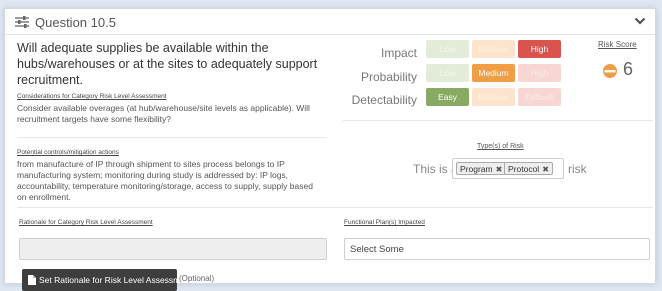  I want to click on set-rationale-button: Set Rationale for Risk Level Assessment, so click(107, 280).